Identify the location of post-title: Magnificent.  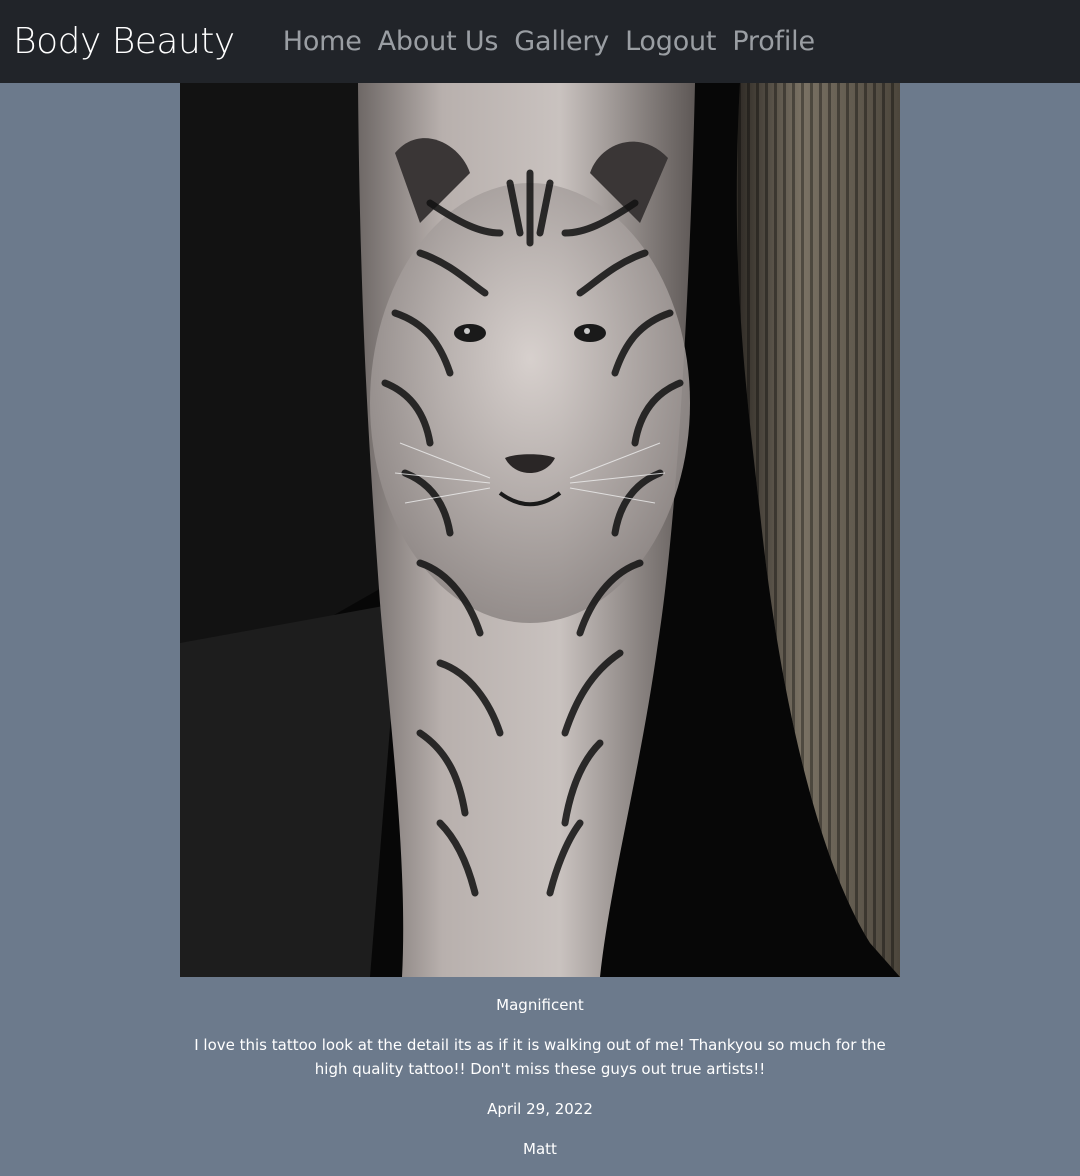
(540, 1005).